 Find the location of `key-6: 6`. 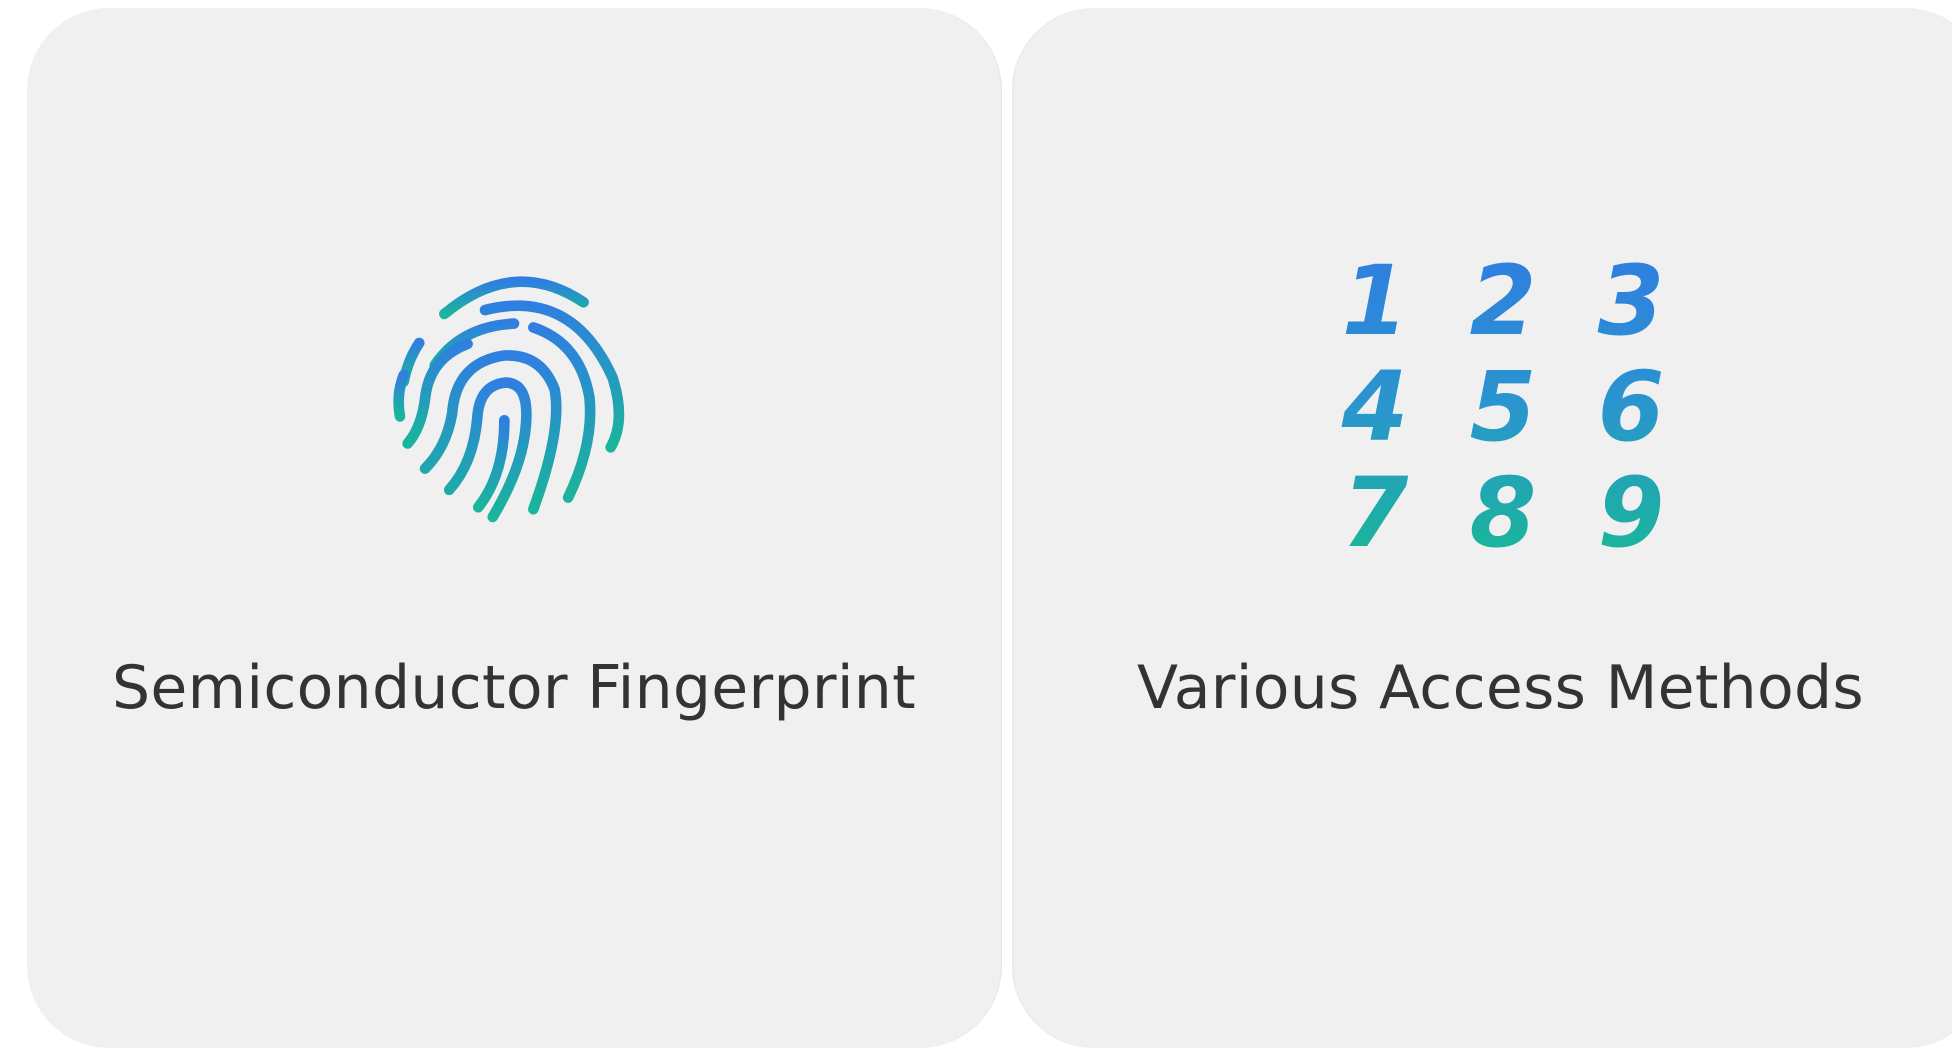

key-6: 6 is located at coordinates (1631, 407).